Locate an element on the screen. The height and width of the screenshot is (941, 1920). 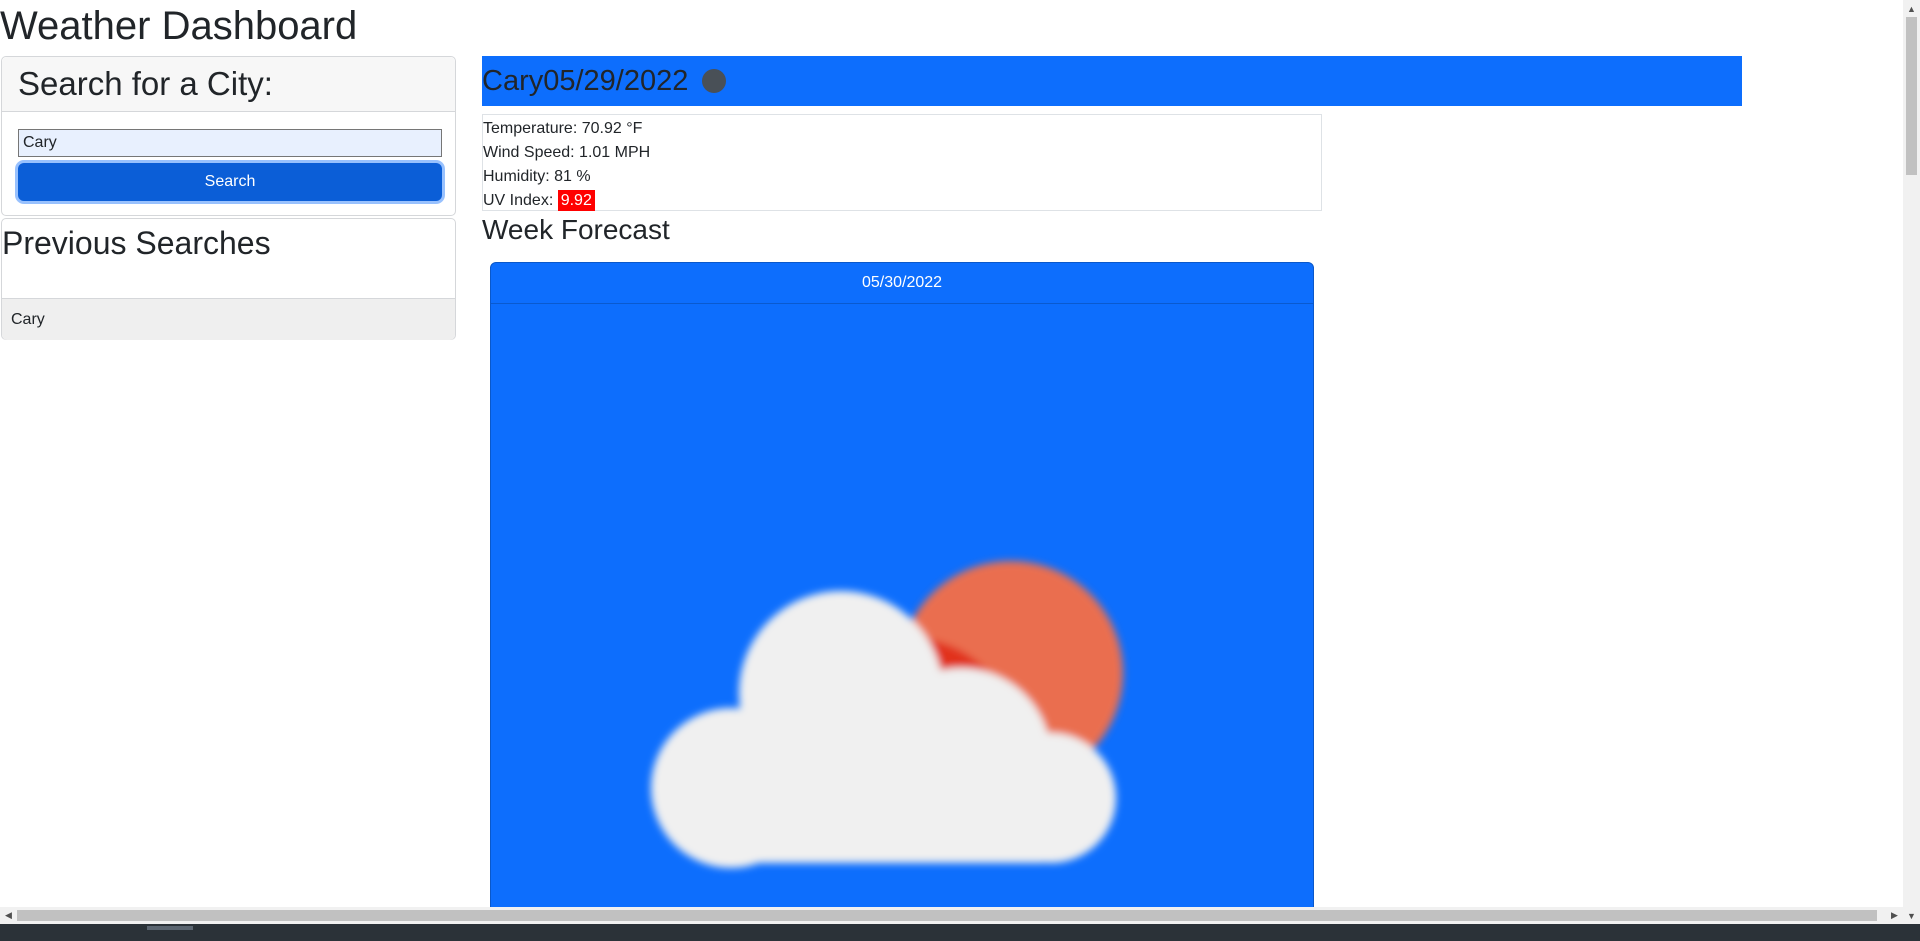
page-title: Weather Dashboard is located at coordinates (179, 26).